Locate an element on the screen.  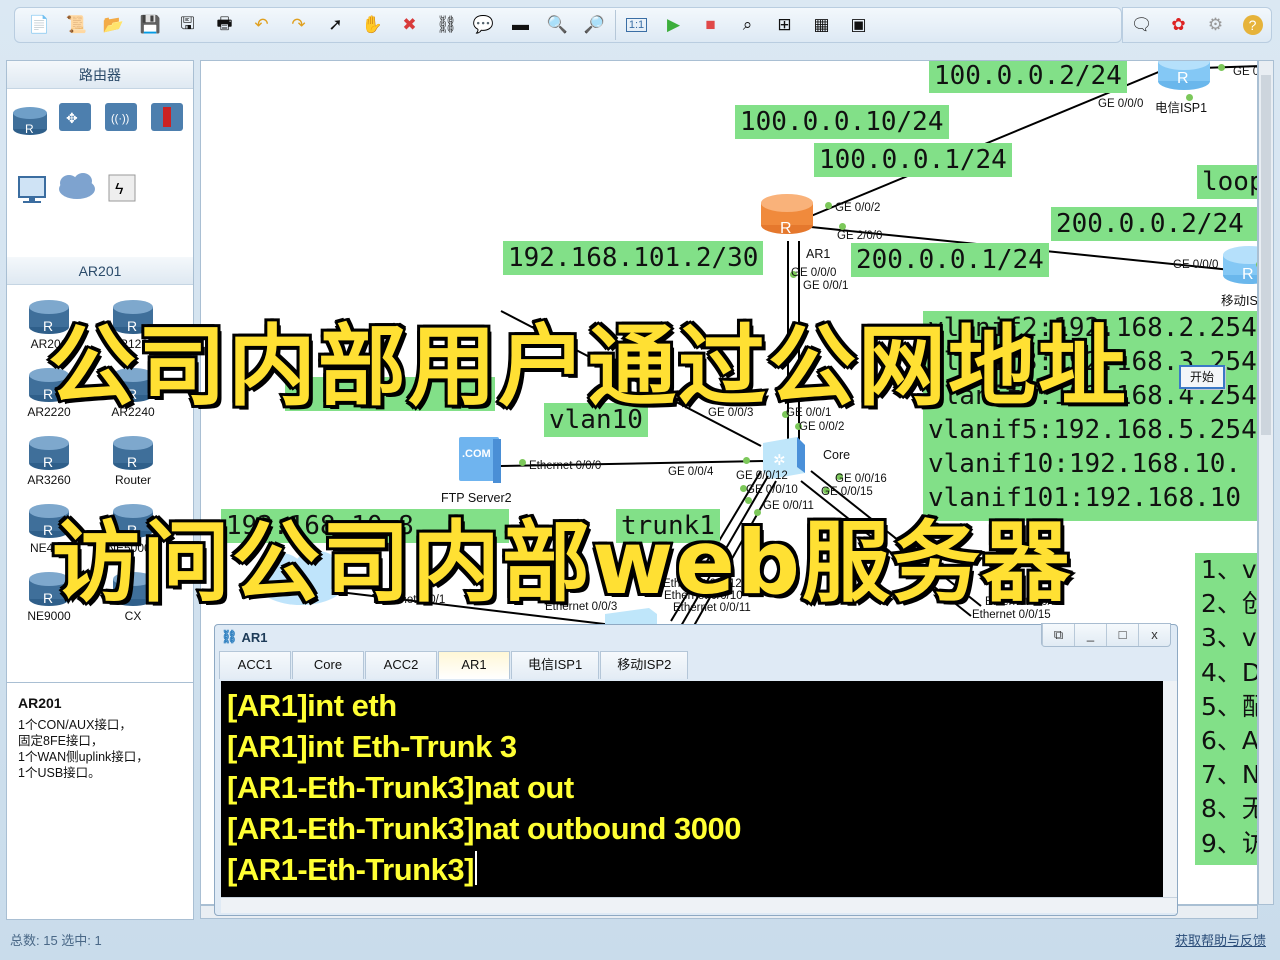
canvas-vertical-scrollbar is located at coordinates (1266, 482).